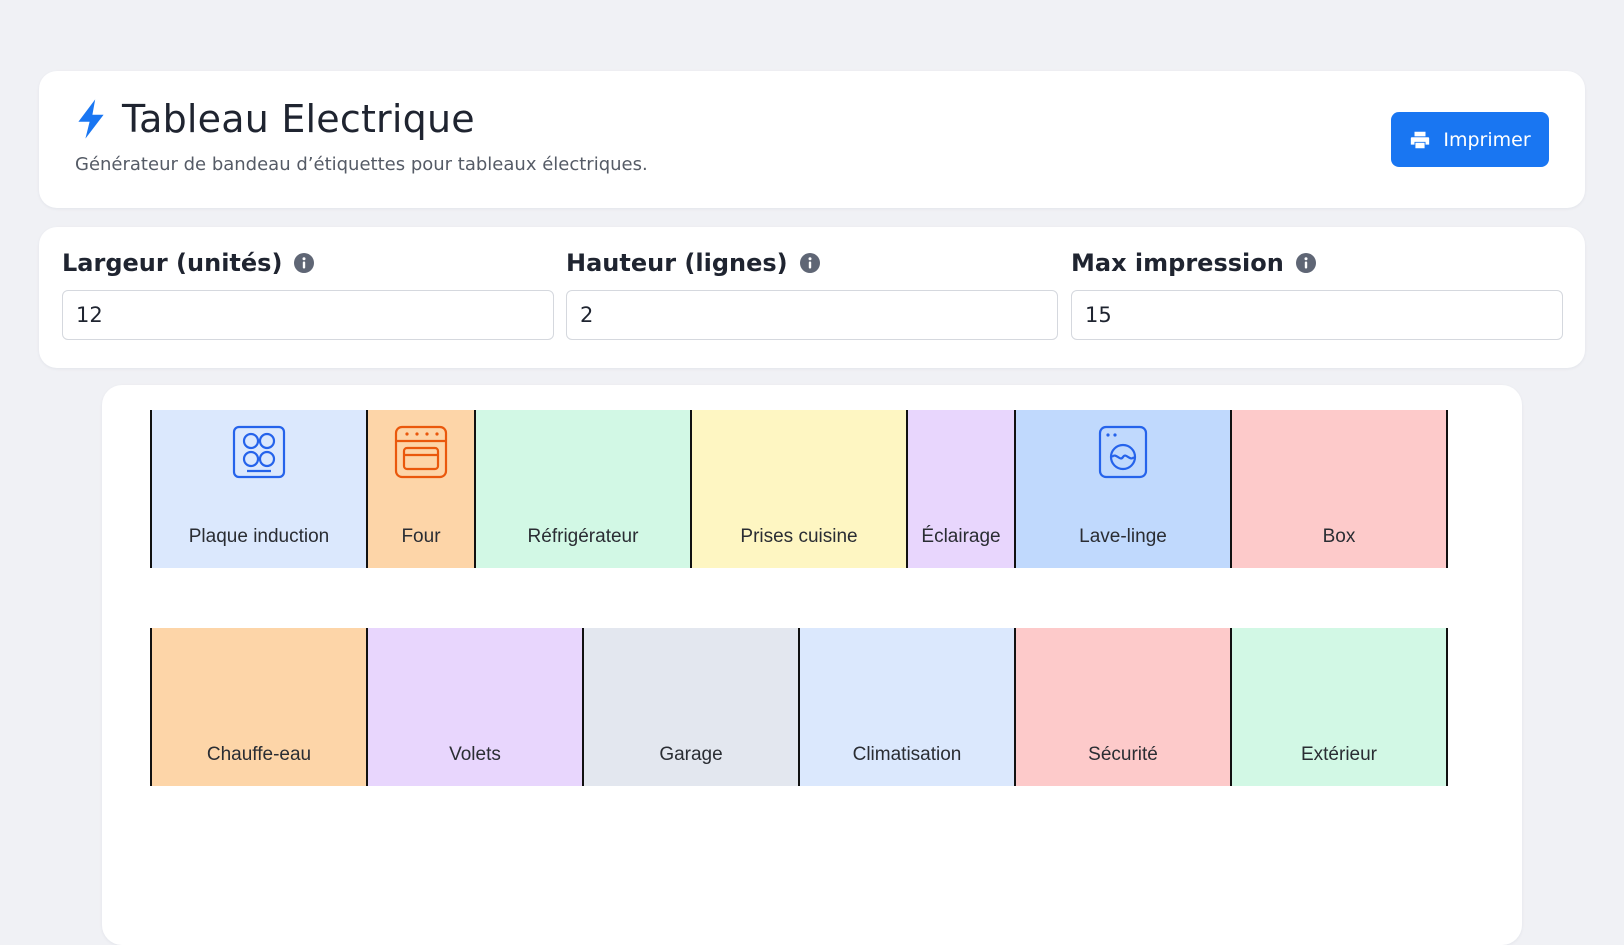  I want to click on label-cell-text: Chauffe-eau, so click(259, 754).